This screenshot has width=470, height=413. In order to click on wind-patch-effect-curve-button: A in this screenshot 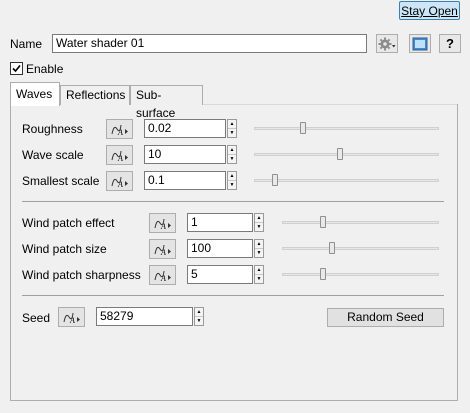, I will do `click(162, 223)`.